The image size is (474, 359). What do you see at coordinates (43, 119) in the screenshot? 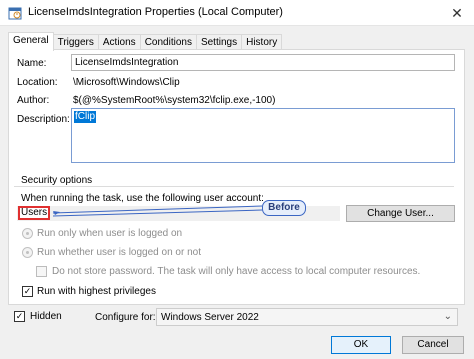
I see `description-label: Description:` at bounding box center [43, 119].